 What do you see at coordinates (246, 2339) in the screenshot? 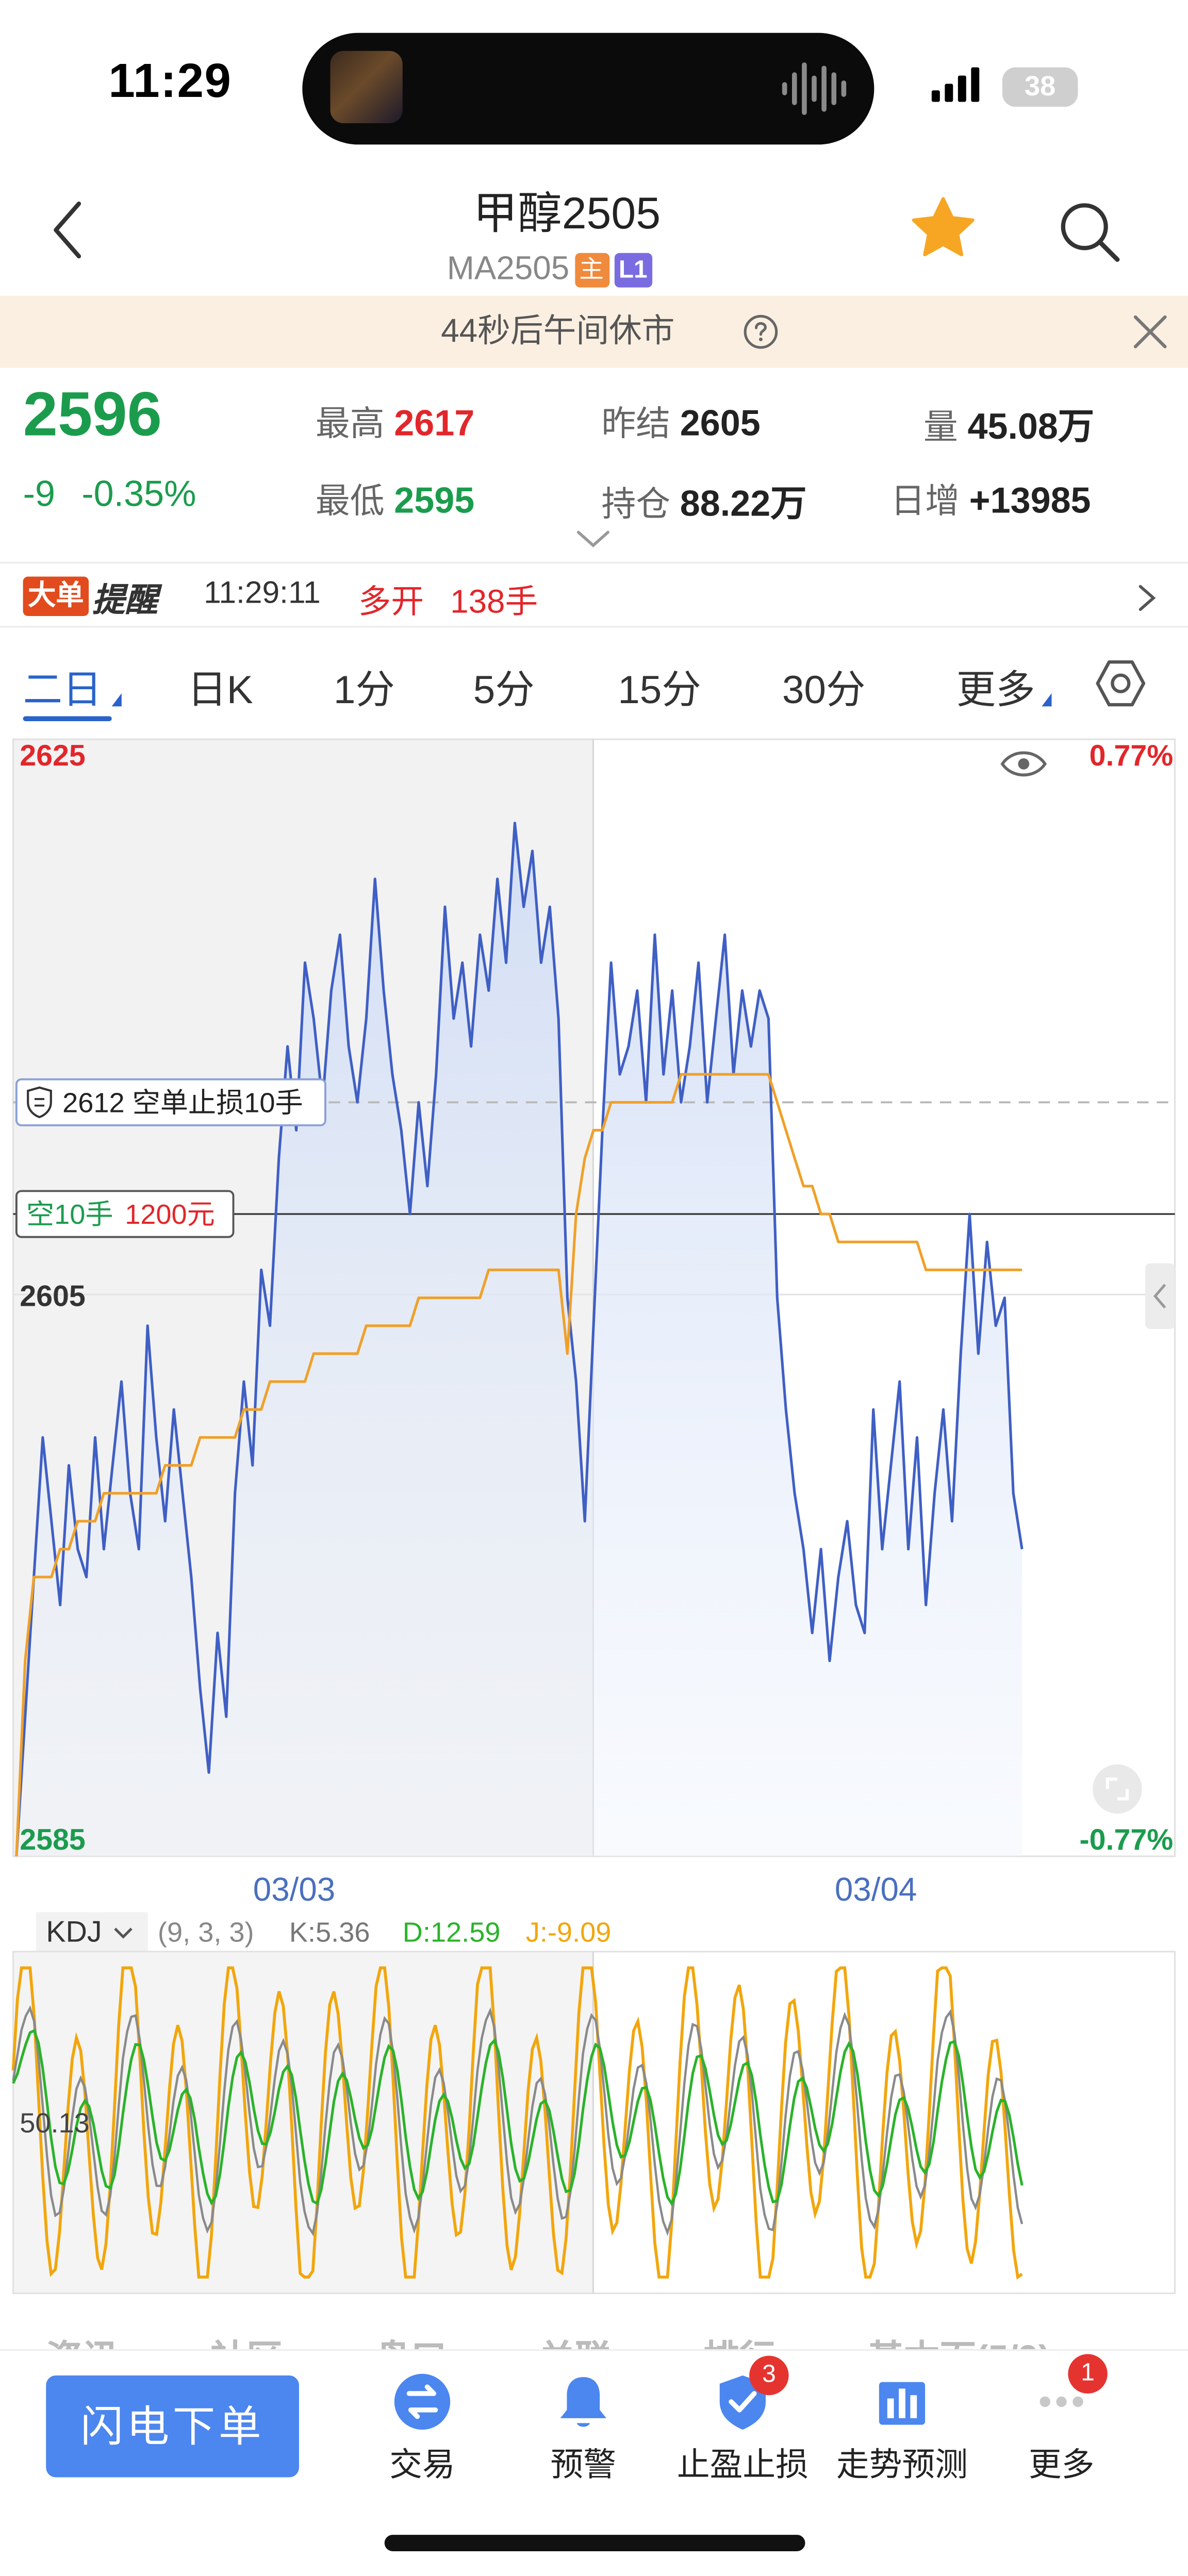
I see `subtab-community: 社区` at bounding box center [246, 2339].